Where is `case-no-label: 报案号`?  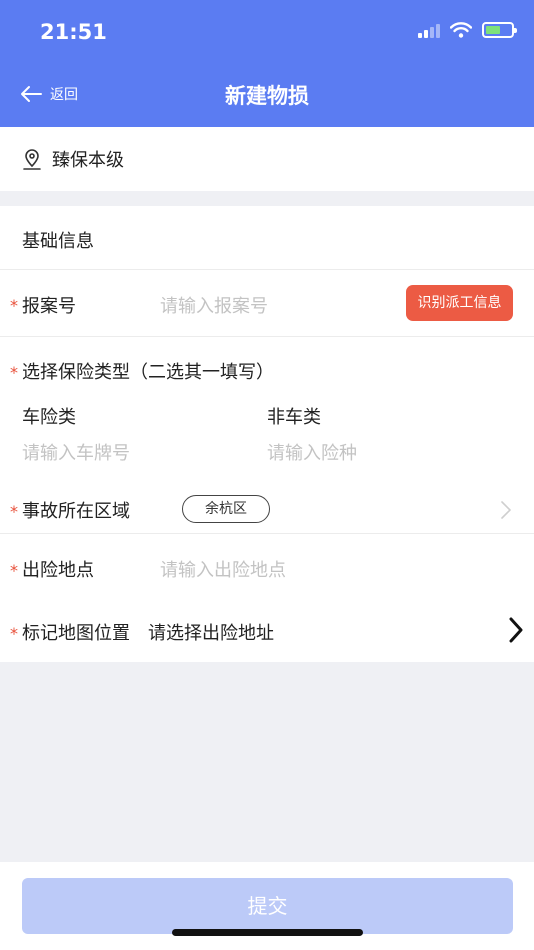 case-no-label: 报案号 is located at coordinates (49, 306).